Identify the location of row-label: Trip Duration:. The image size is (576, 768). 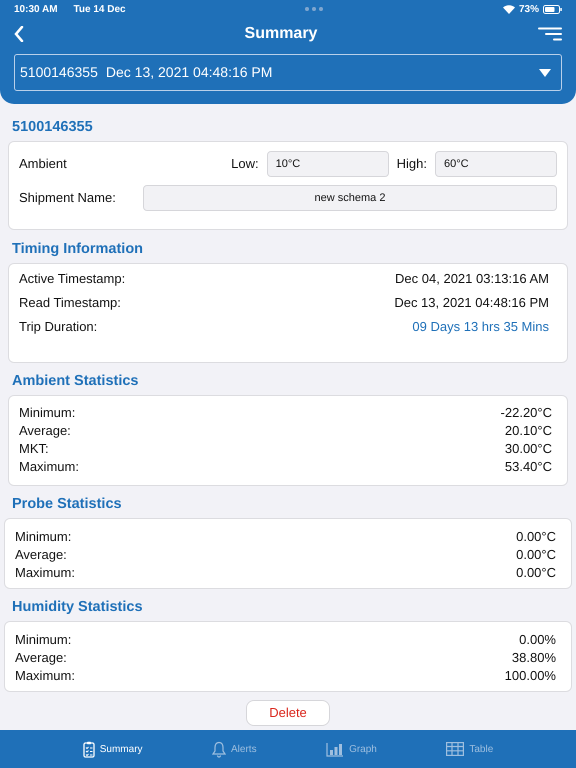
(58, 327).